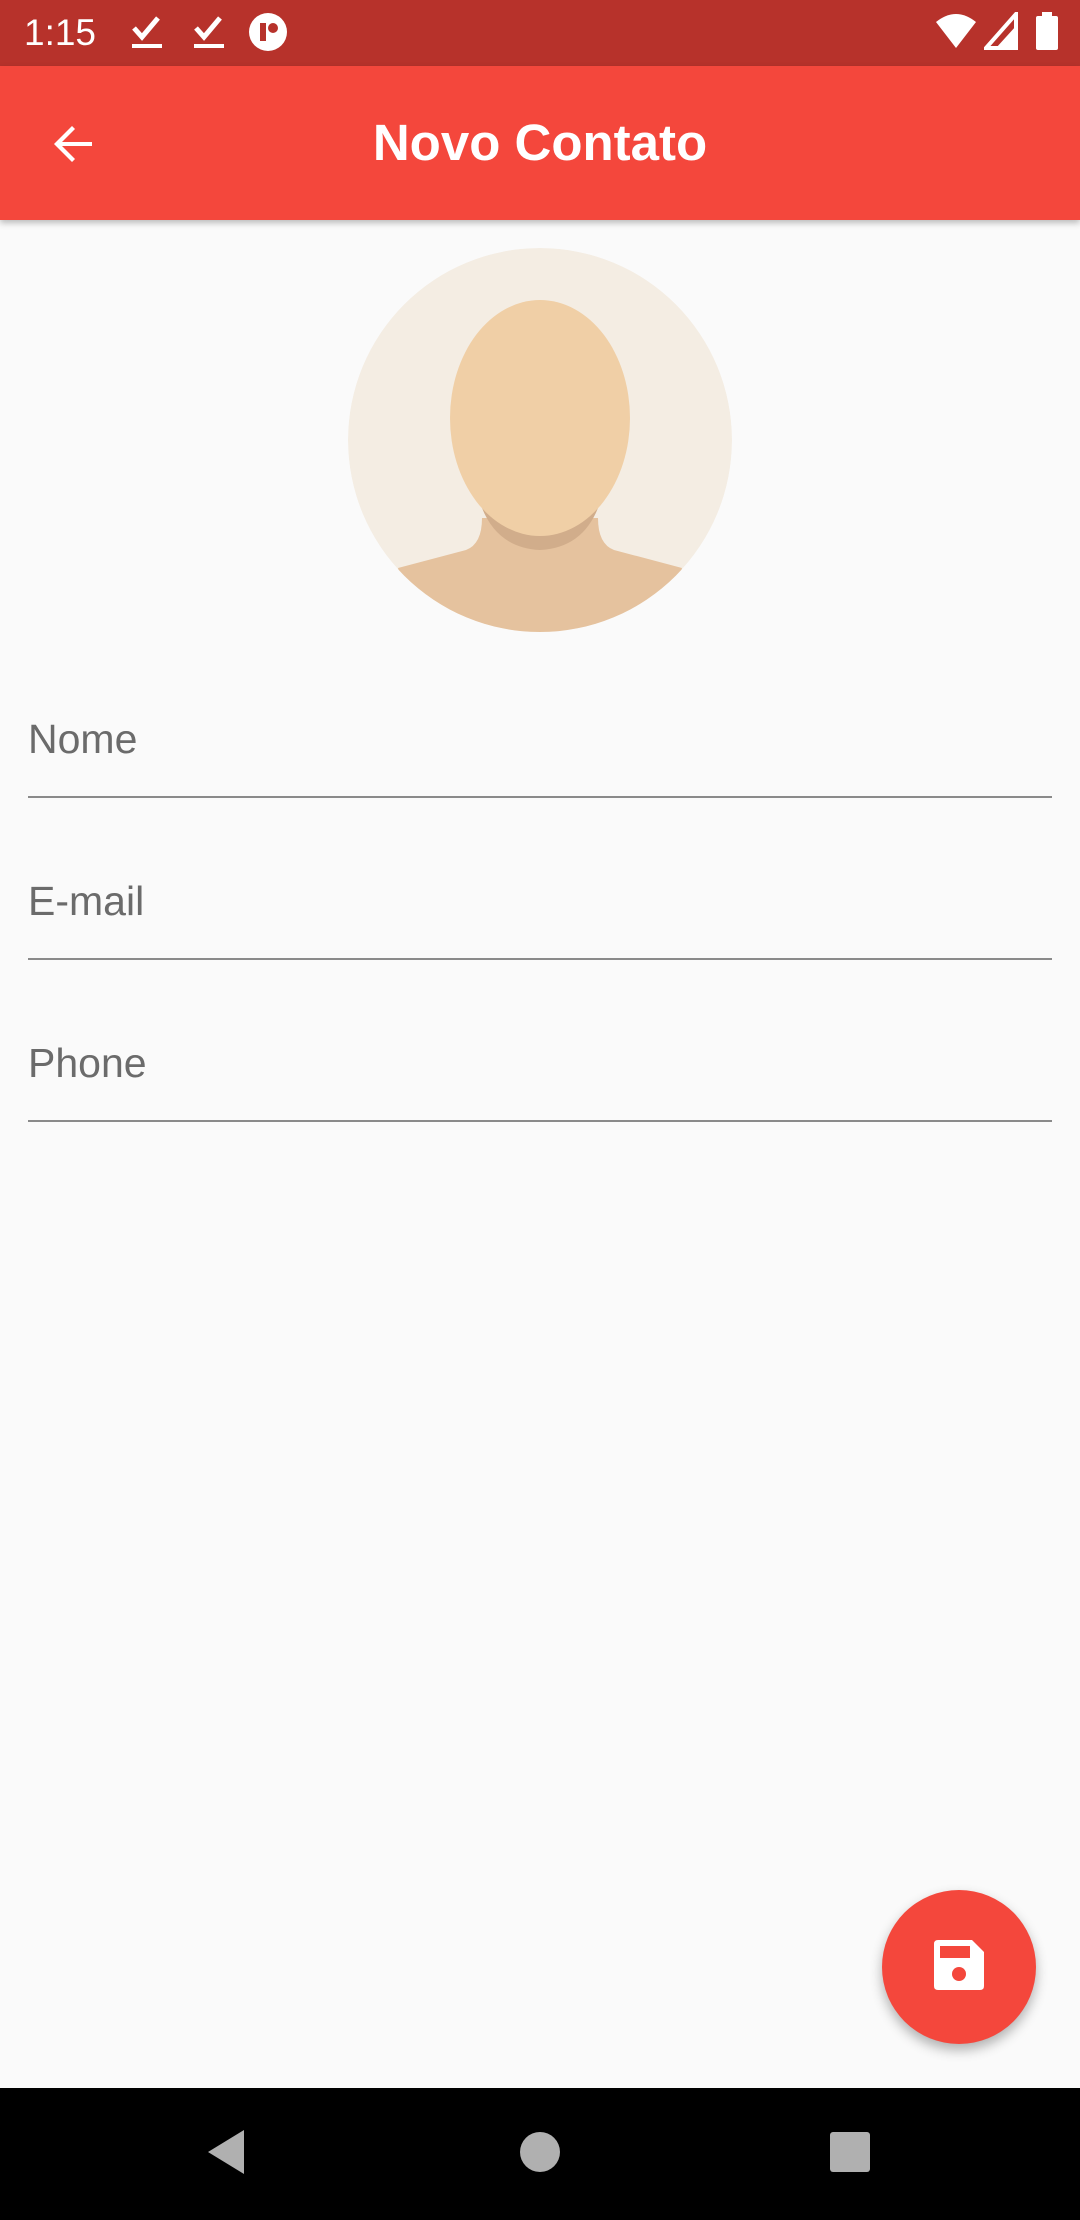  Describe the element at coordinates (86, 901) in the screenshot. I see `email-field-label: E-mail` at that location.